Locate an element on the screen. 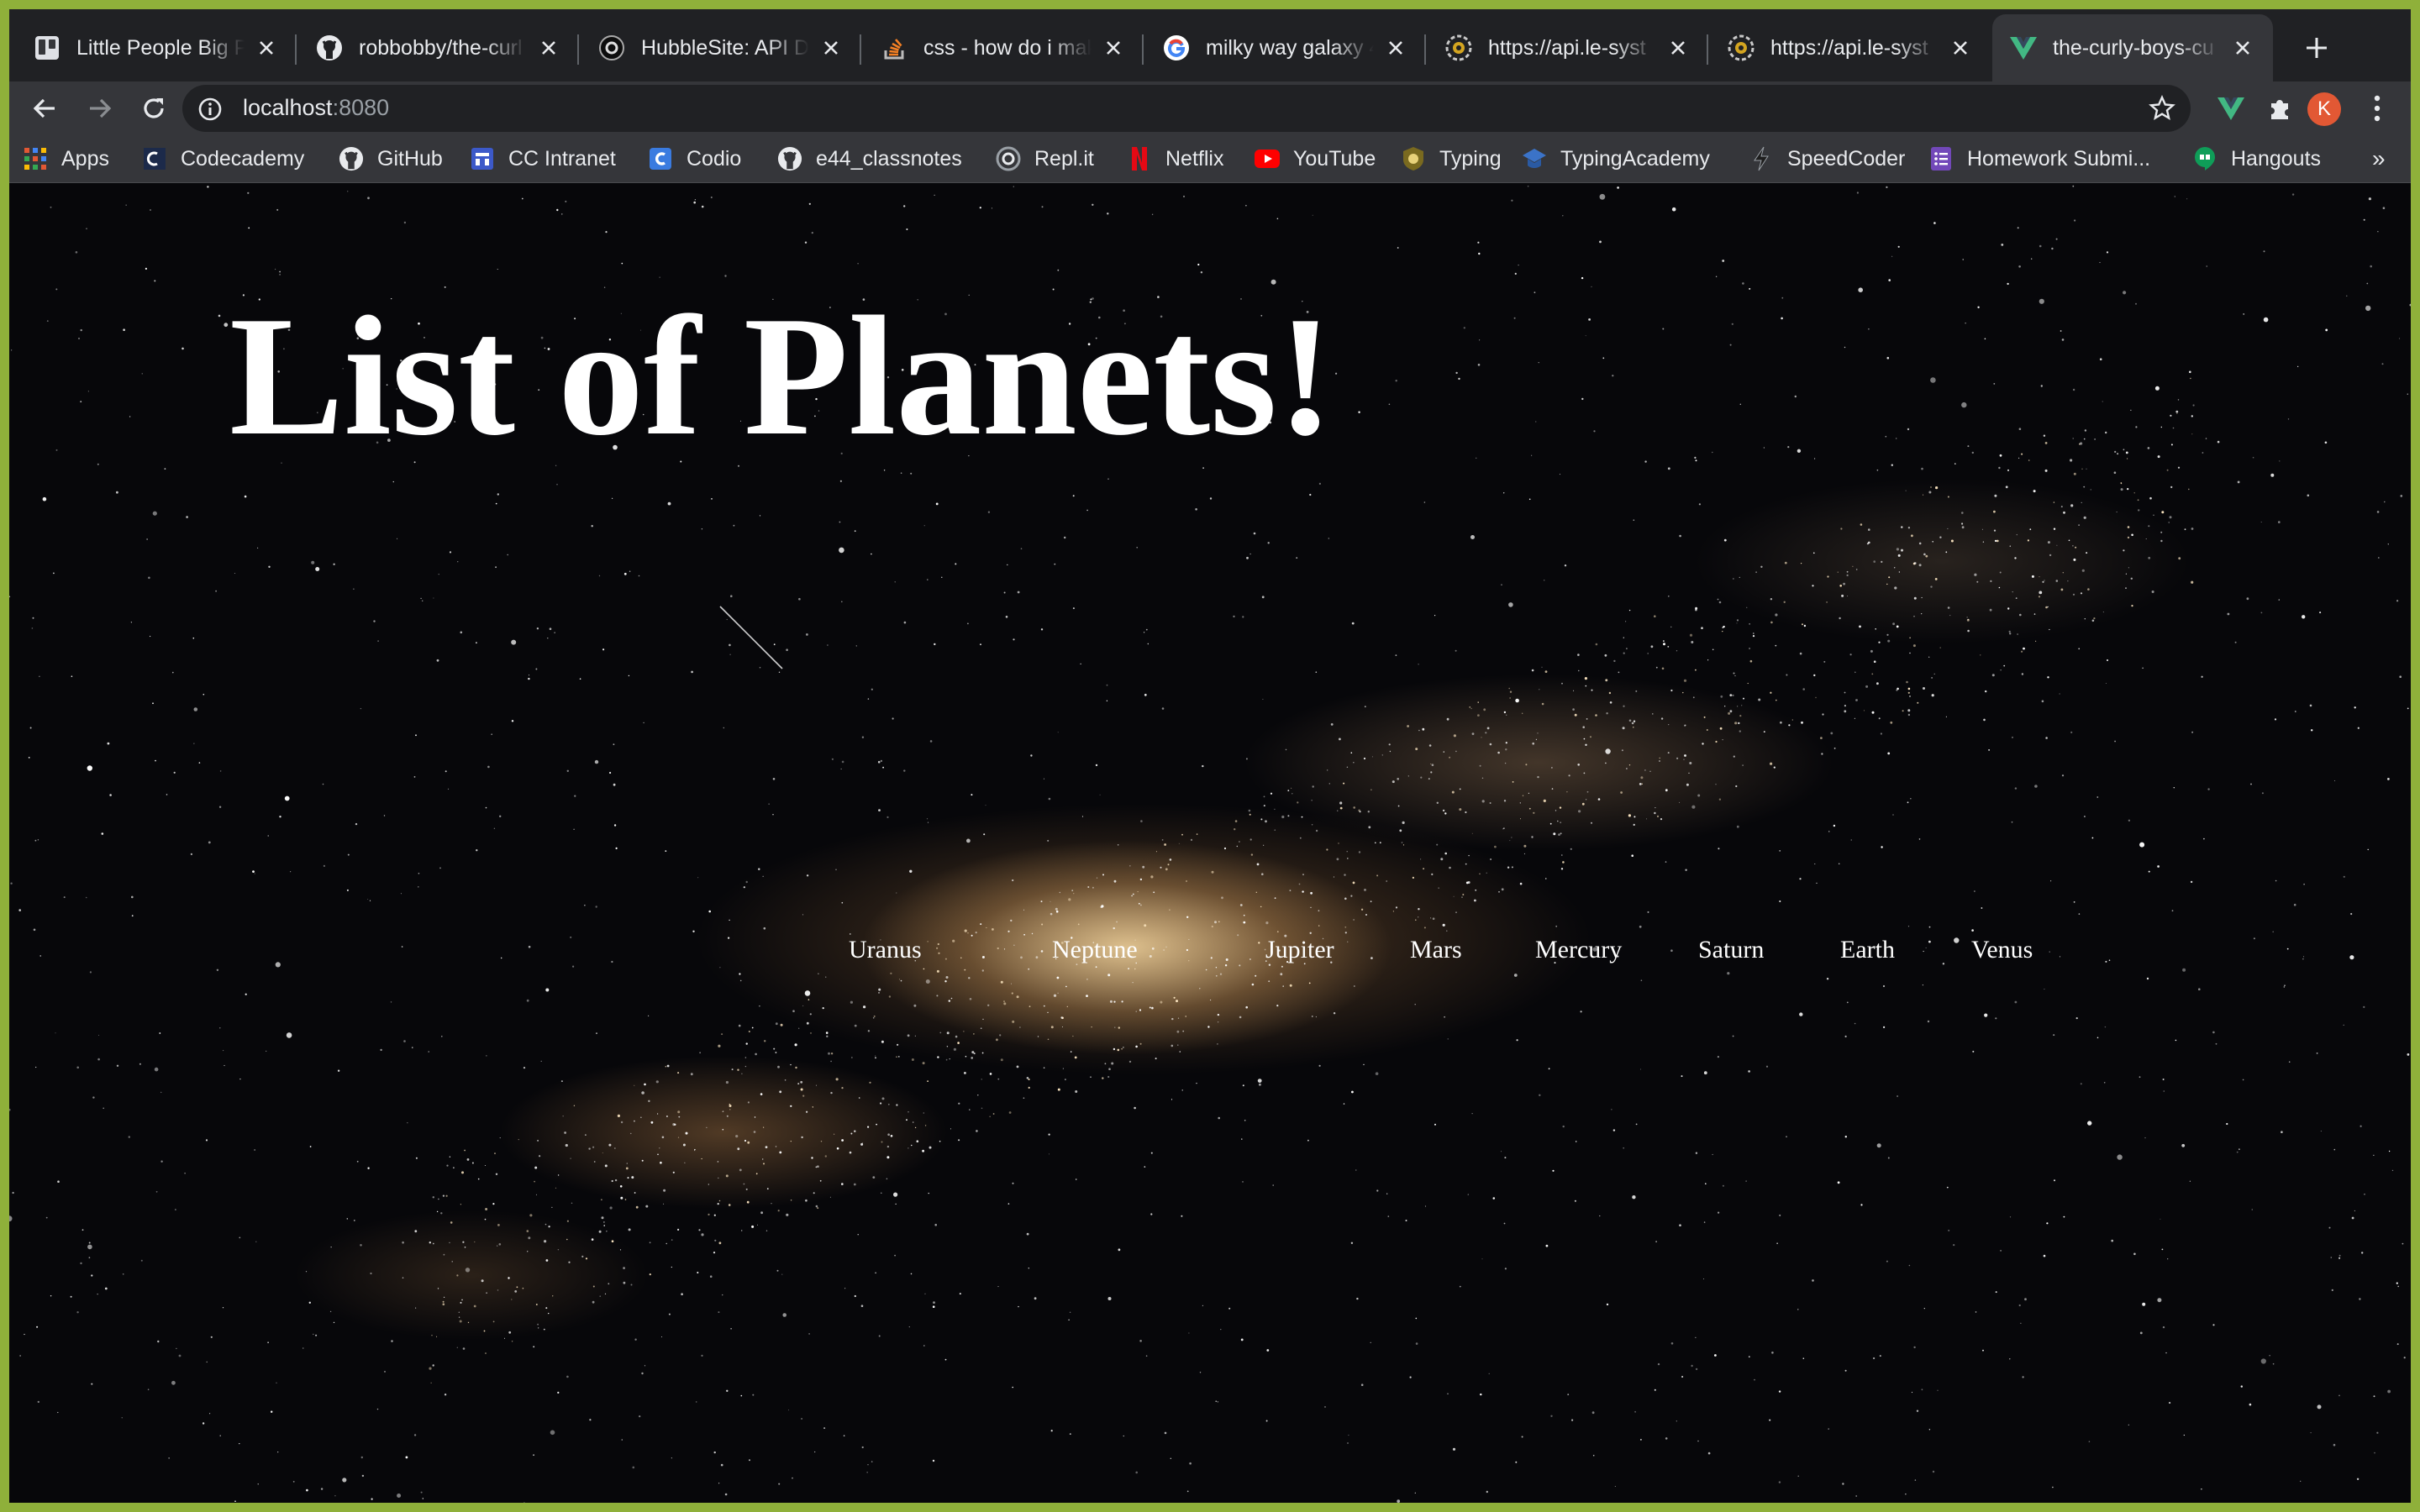 This screenshot has height=1512, width=2420. bookmark-speedcoder: SpeedCoder is located at coordinates (1827, 159).